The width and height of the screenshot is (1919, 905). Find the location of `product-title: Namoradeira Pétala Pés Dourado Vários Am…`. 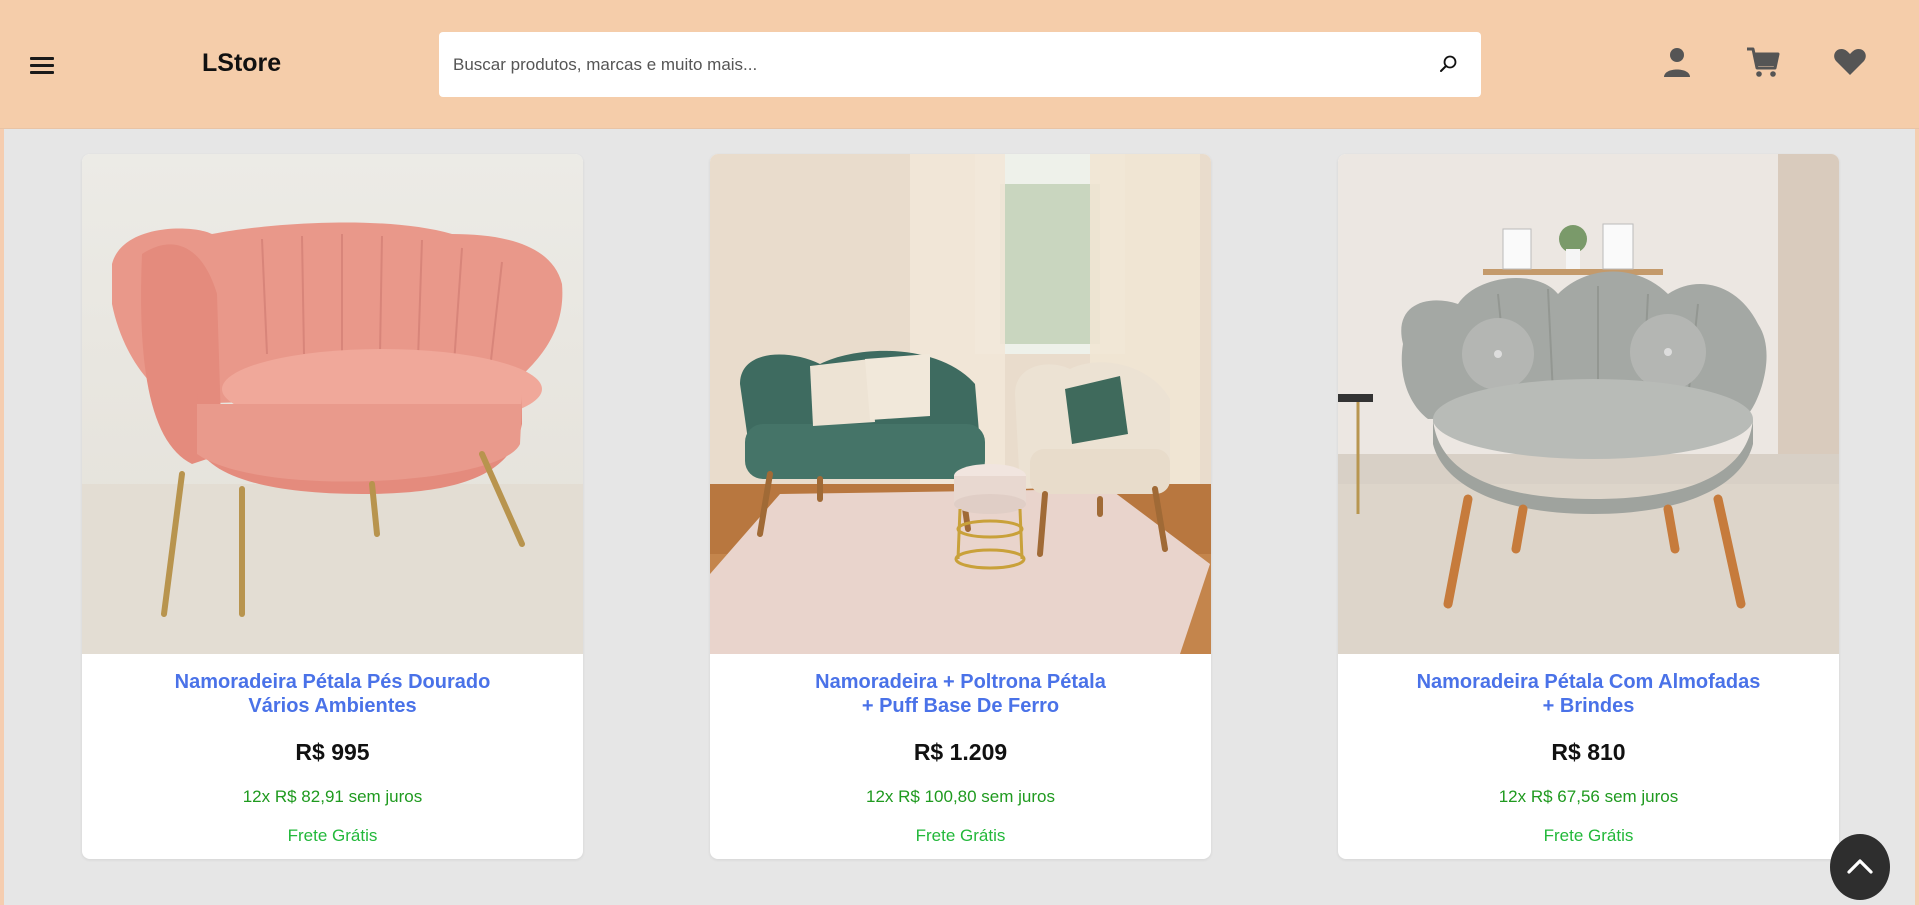

product-title: Namoradeira Pétala Pés Dourado Vários Am… is located at coordinates (332, 694).